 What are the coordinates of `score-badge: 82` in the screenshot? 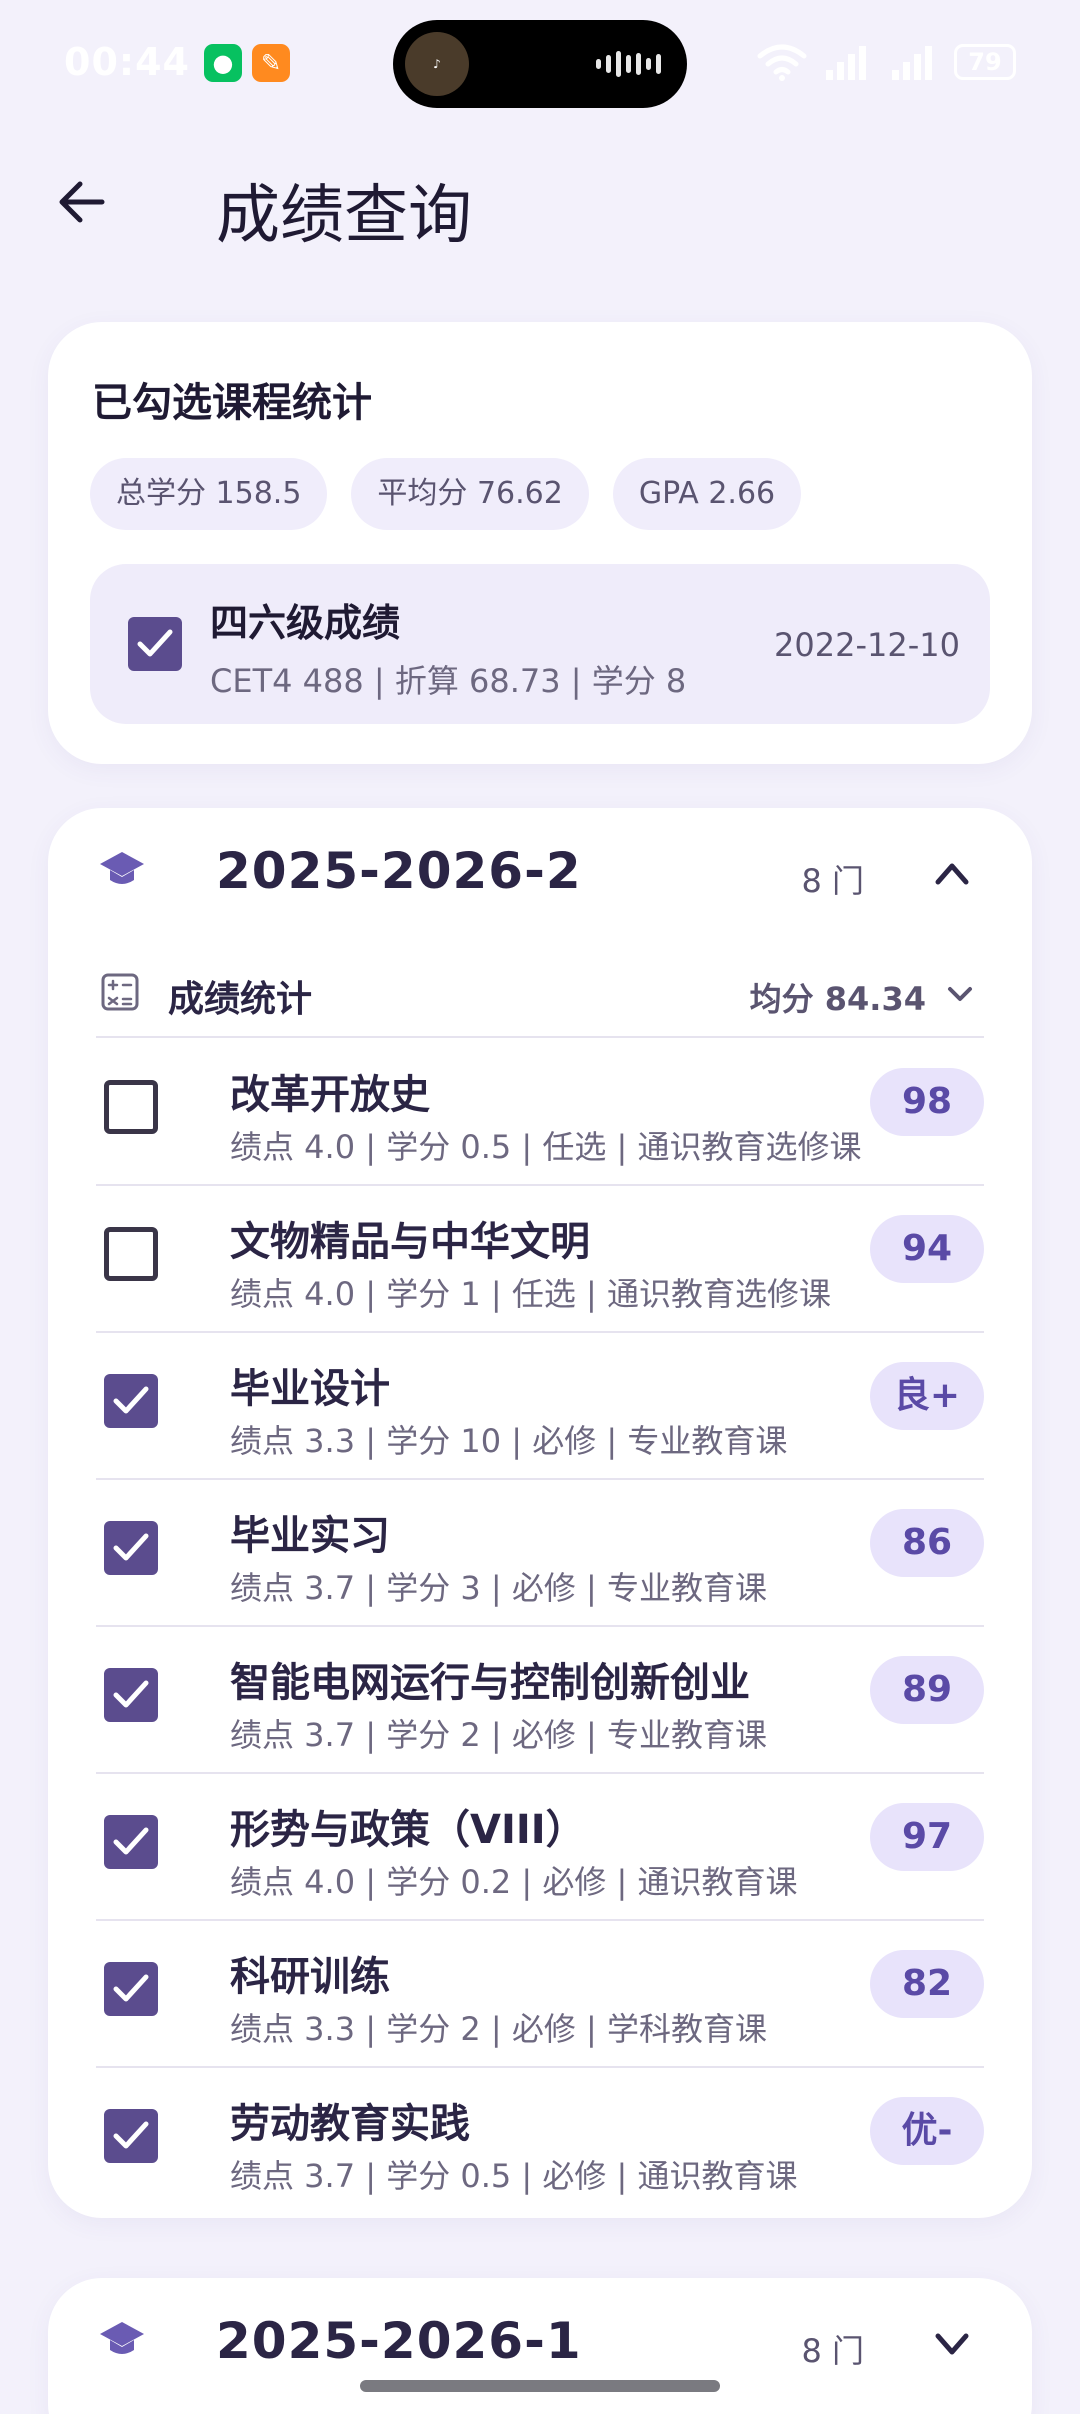 It's located at (927, 1984).